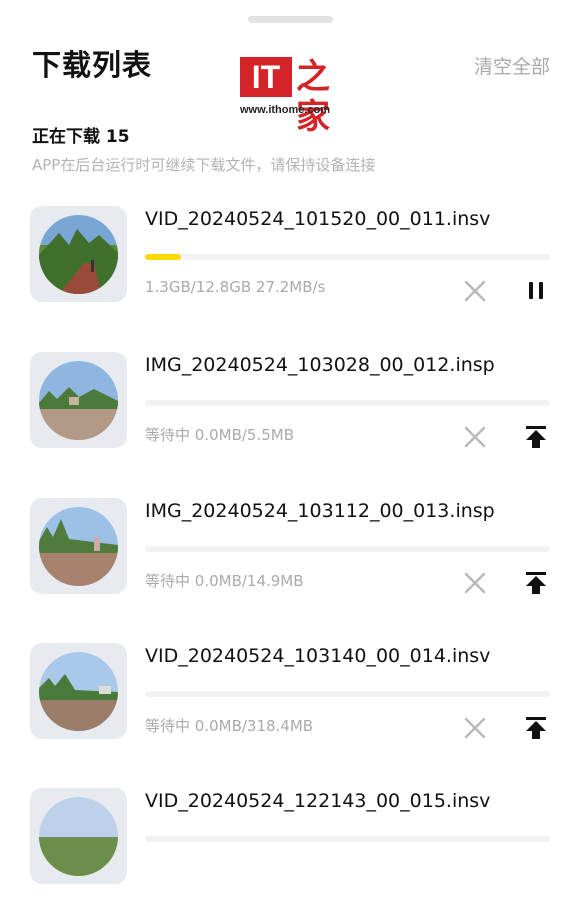 This screenshot has height=898, width=581. I want to click on file-meta: 等待中 0.0MB/318.4MB, so click(229, 726).